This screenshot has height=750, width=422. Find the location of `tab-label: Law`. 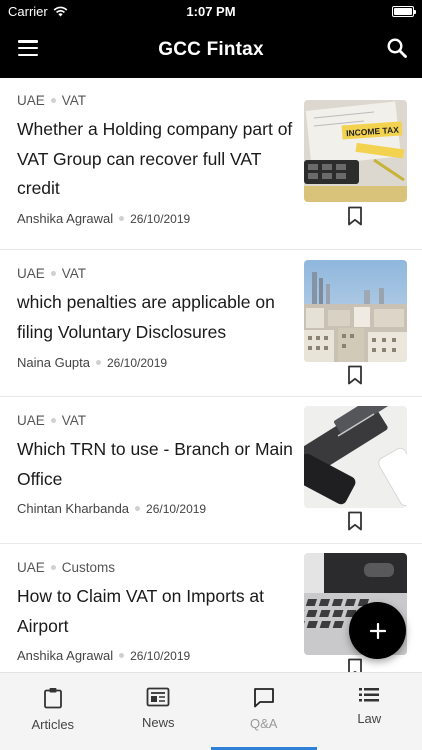

tab-label: Law is located at coordinates (369, 718).